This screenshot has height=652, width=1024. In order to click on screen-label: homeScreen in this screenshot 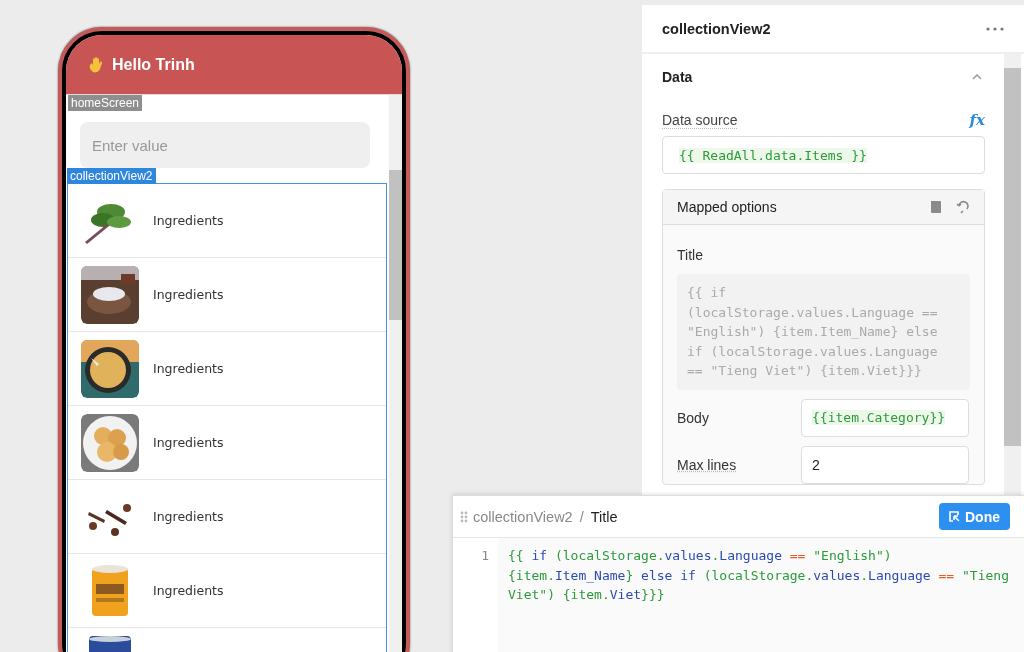, I will do `click(105, 103)`.